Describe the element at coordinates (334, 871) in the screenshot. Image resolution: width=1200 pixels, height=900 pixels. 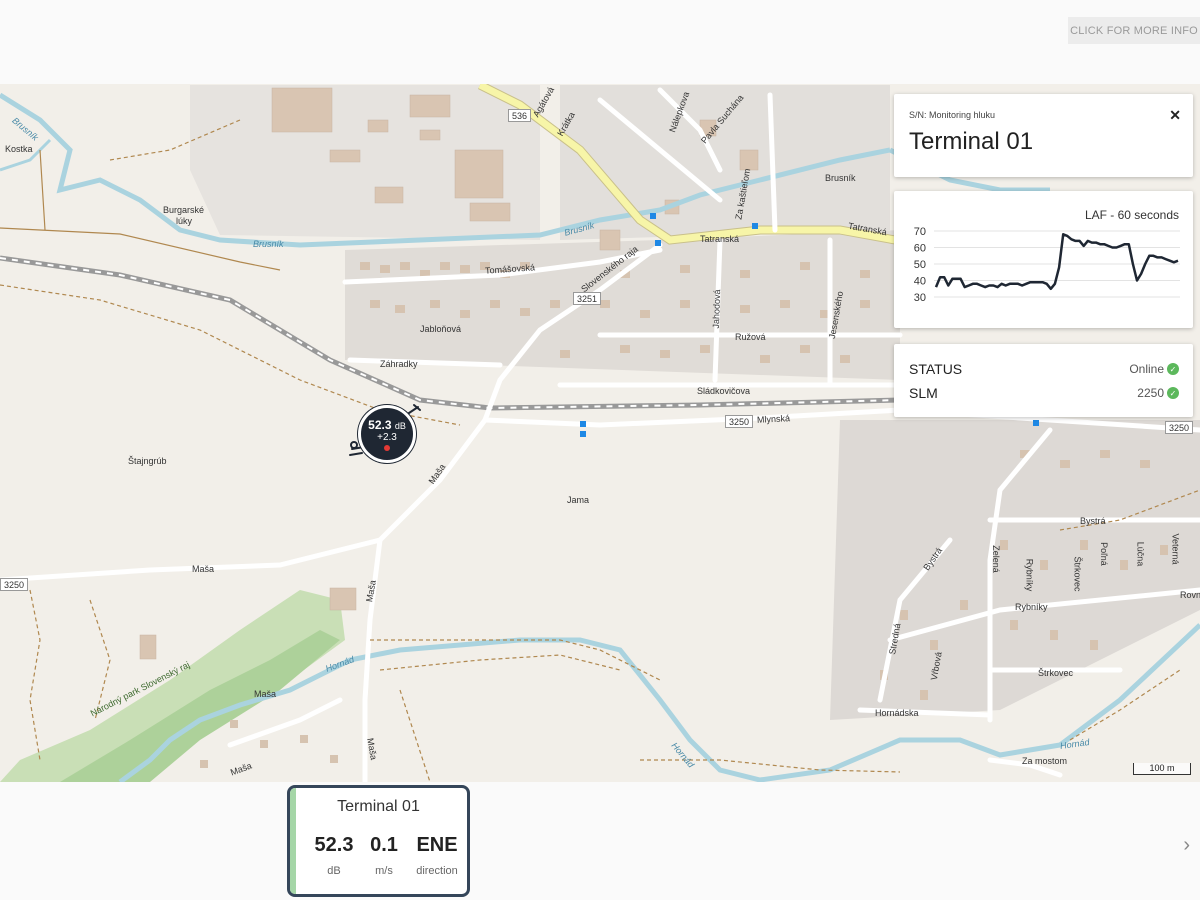
I see `metric-unit: dB` at that location.